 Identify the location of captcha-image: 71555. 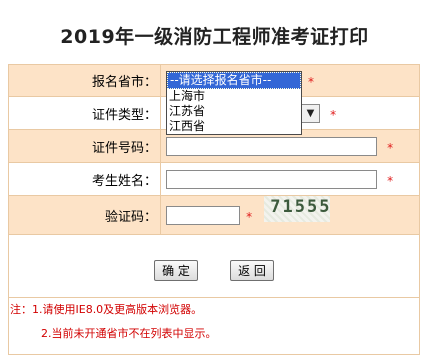
(298, 209).